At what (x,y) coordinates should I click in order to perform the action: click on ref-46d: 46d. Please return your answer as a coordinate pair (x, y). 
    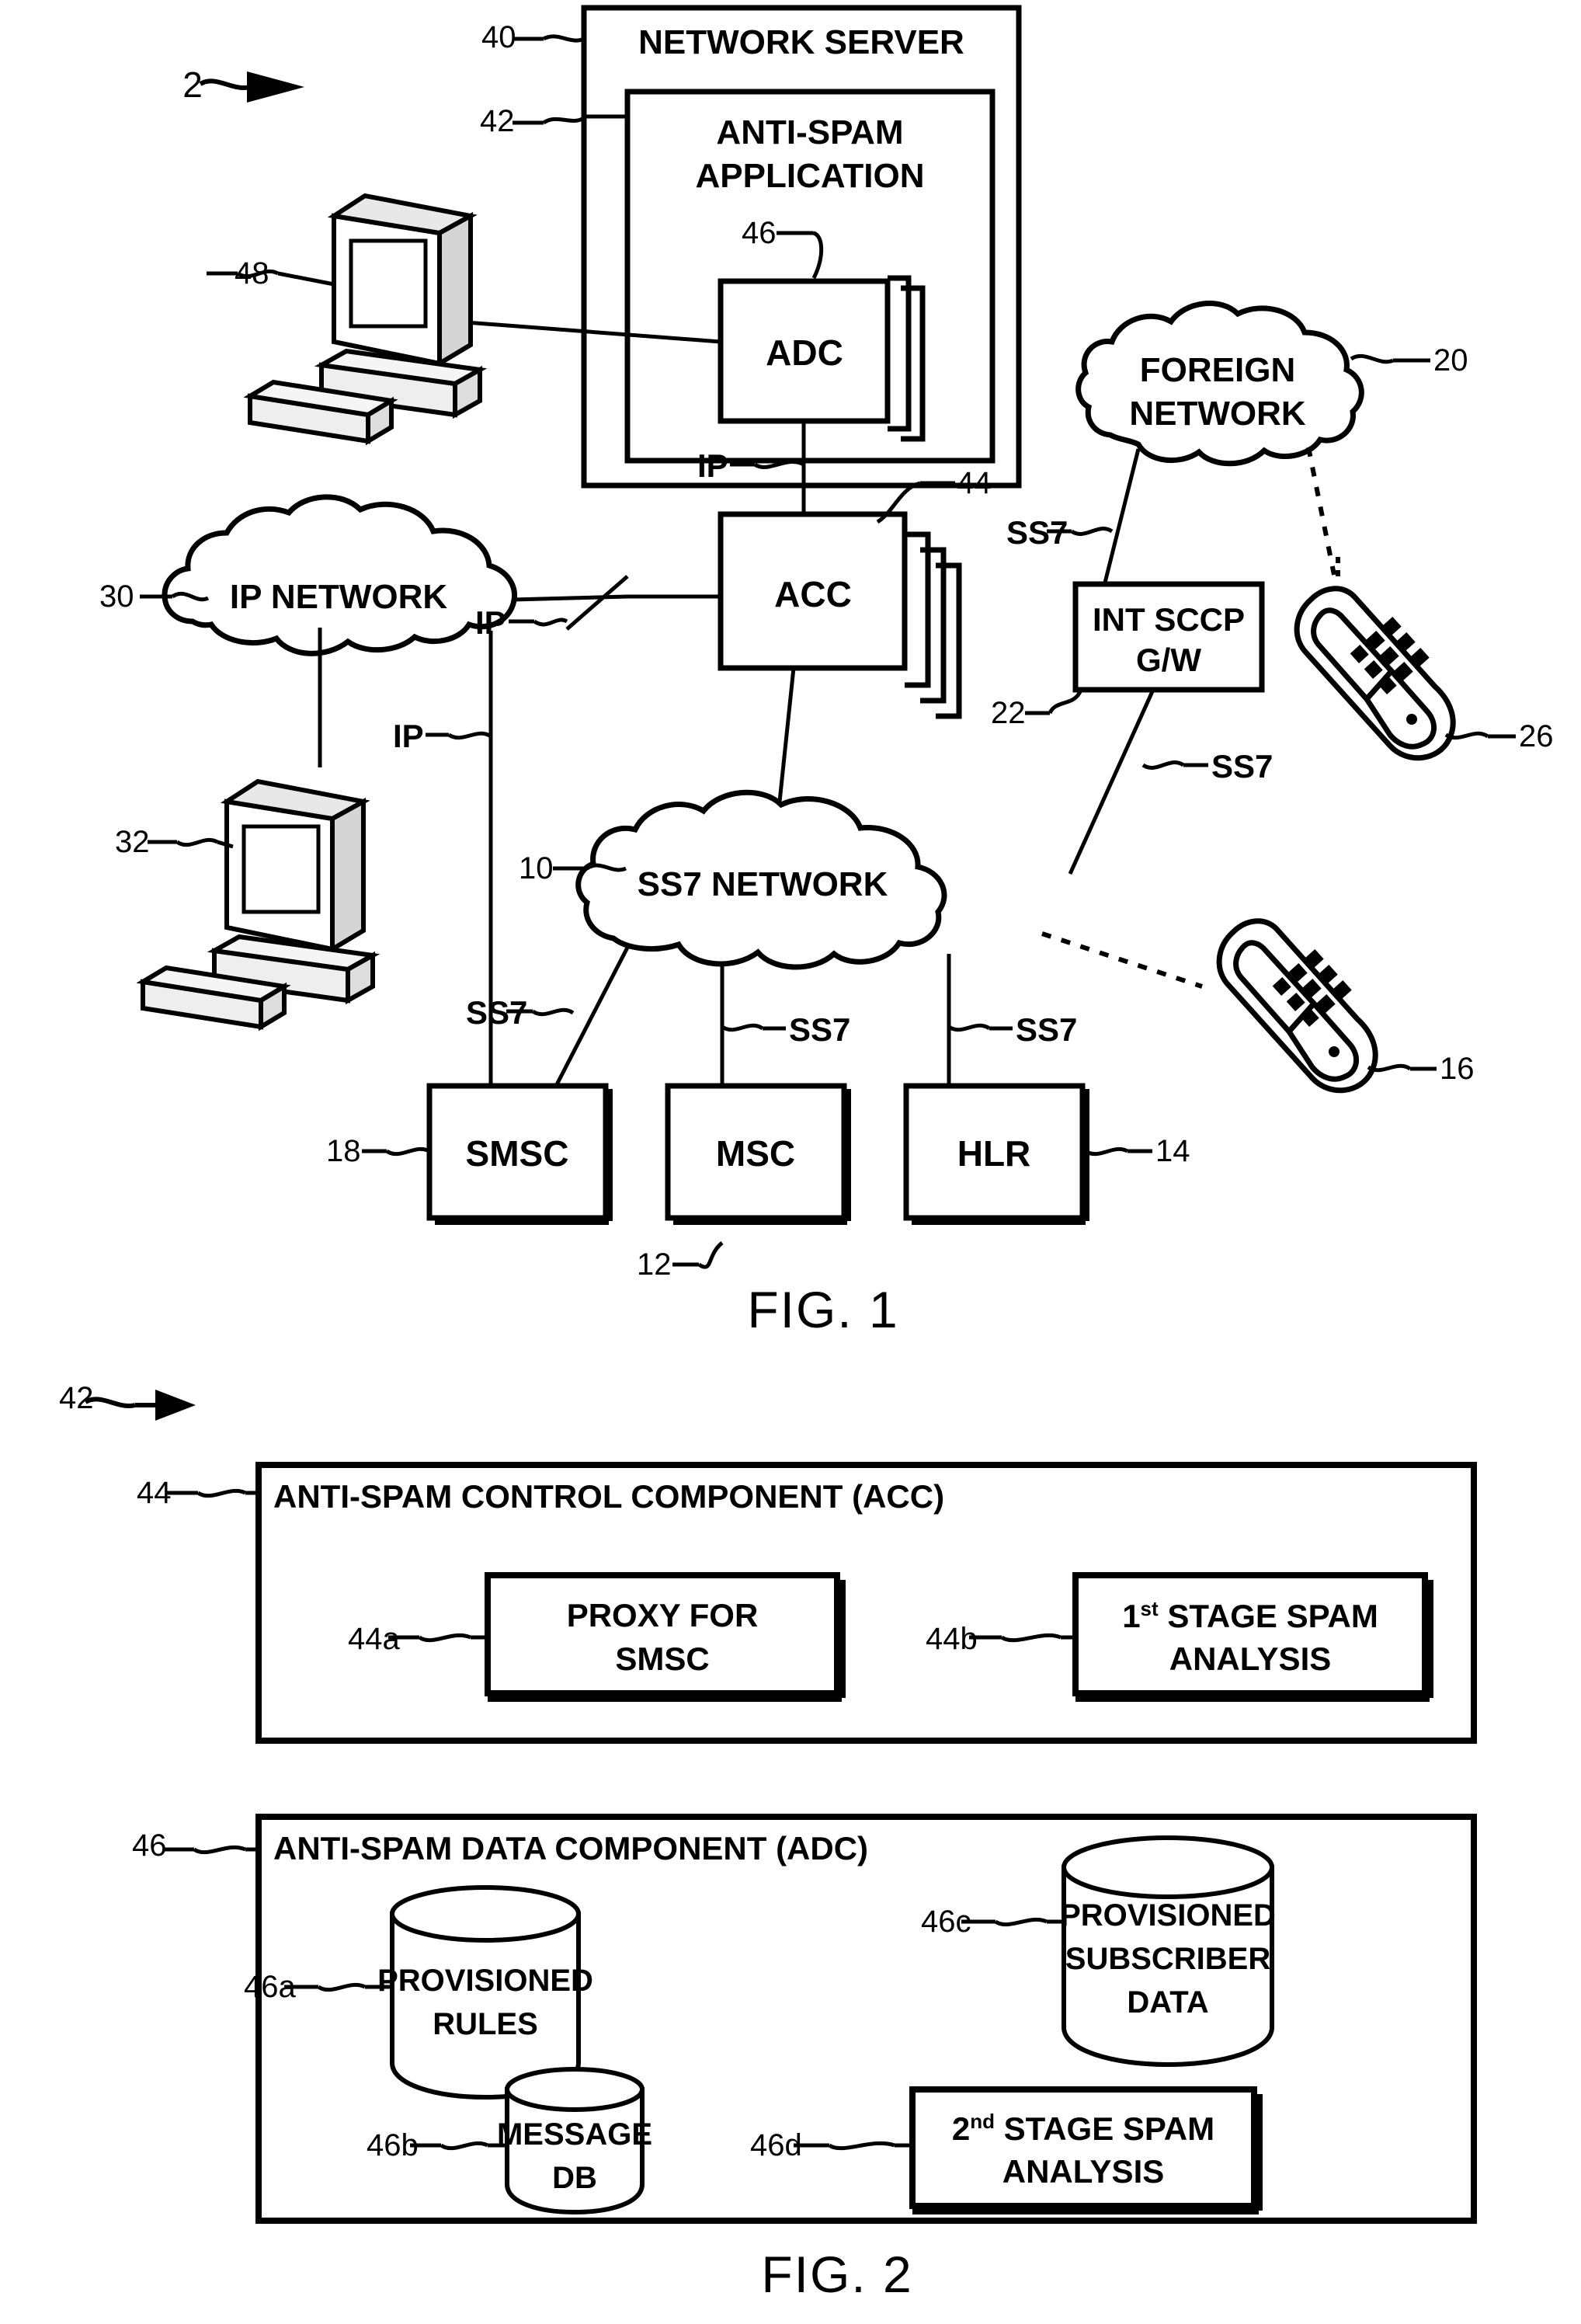
    Looking at the image, I should click on (776, 2145).